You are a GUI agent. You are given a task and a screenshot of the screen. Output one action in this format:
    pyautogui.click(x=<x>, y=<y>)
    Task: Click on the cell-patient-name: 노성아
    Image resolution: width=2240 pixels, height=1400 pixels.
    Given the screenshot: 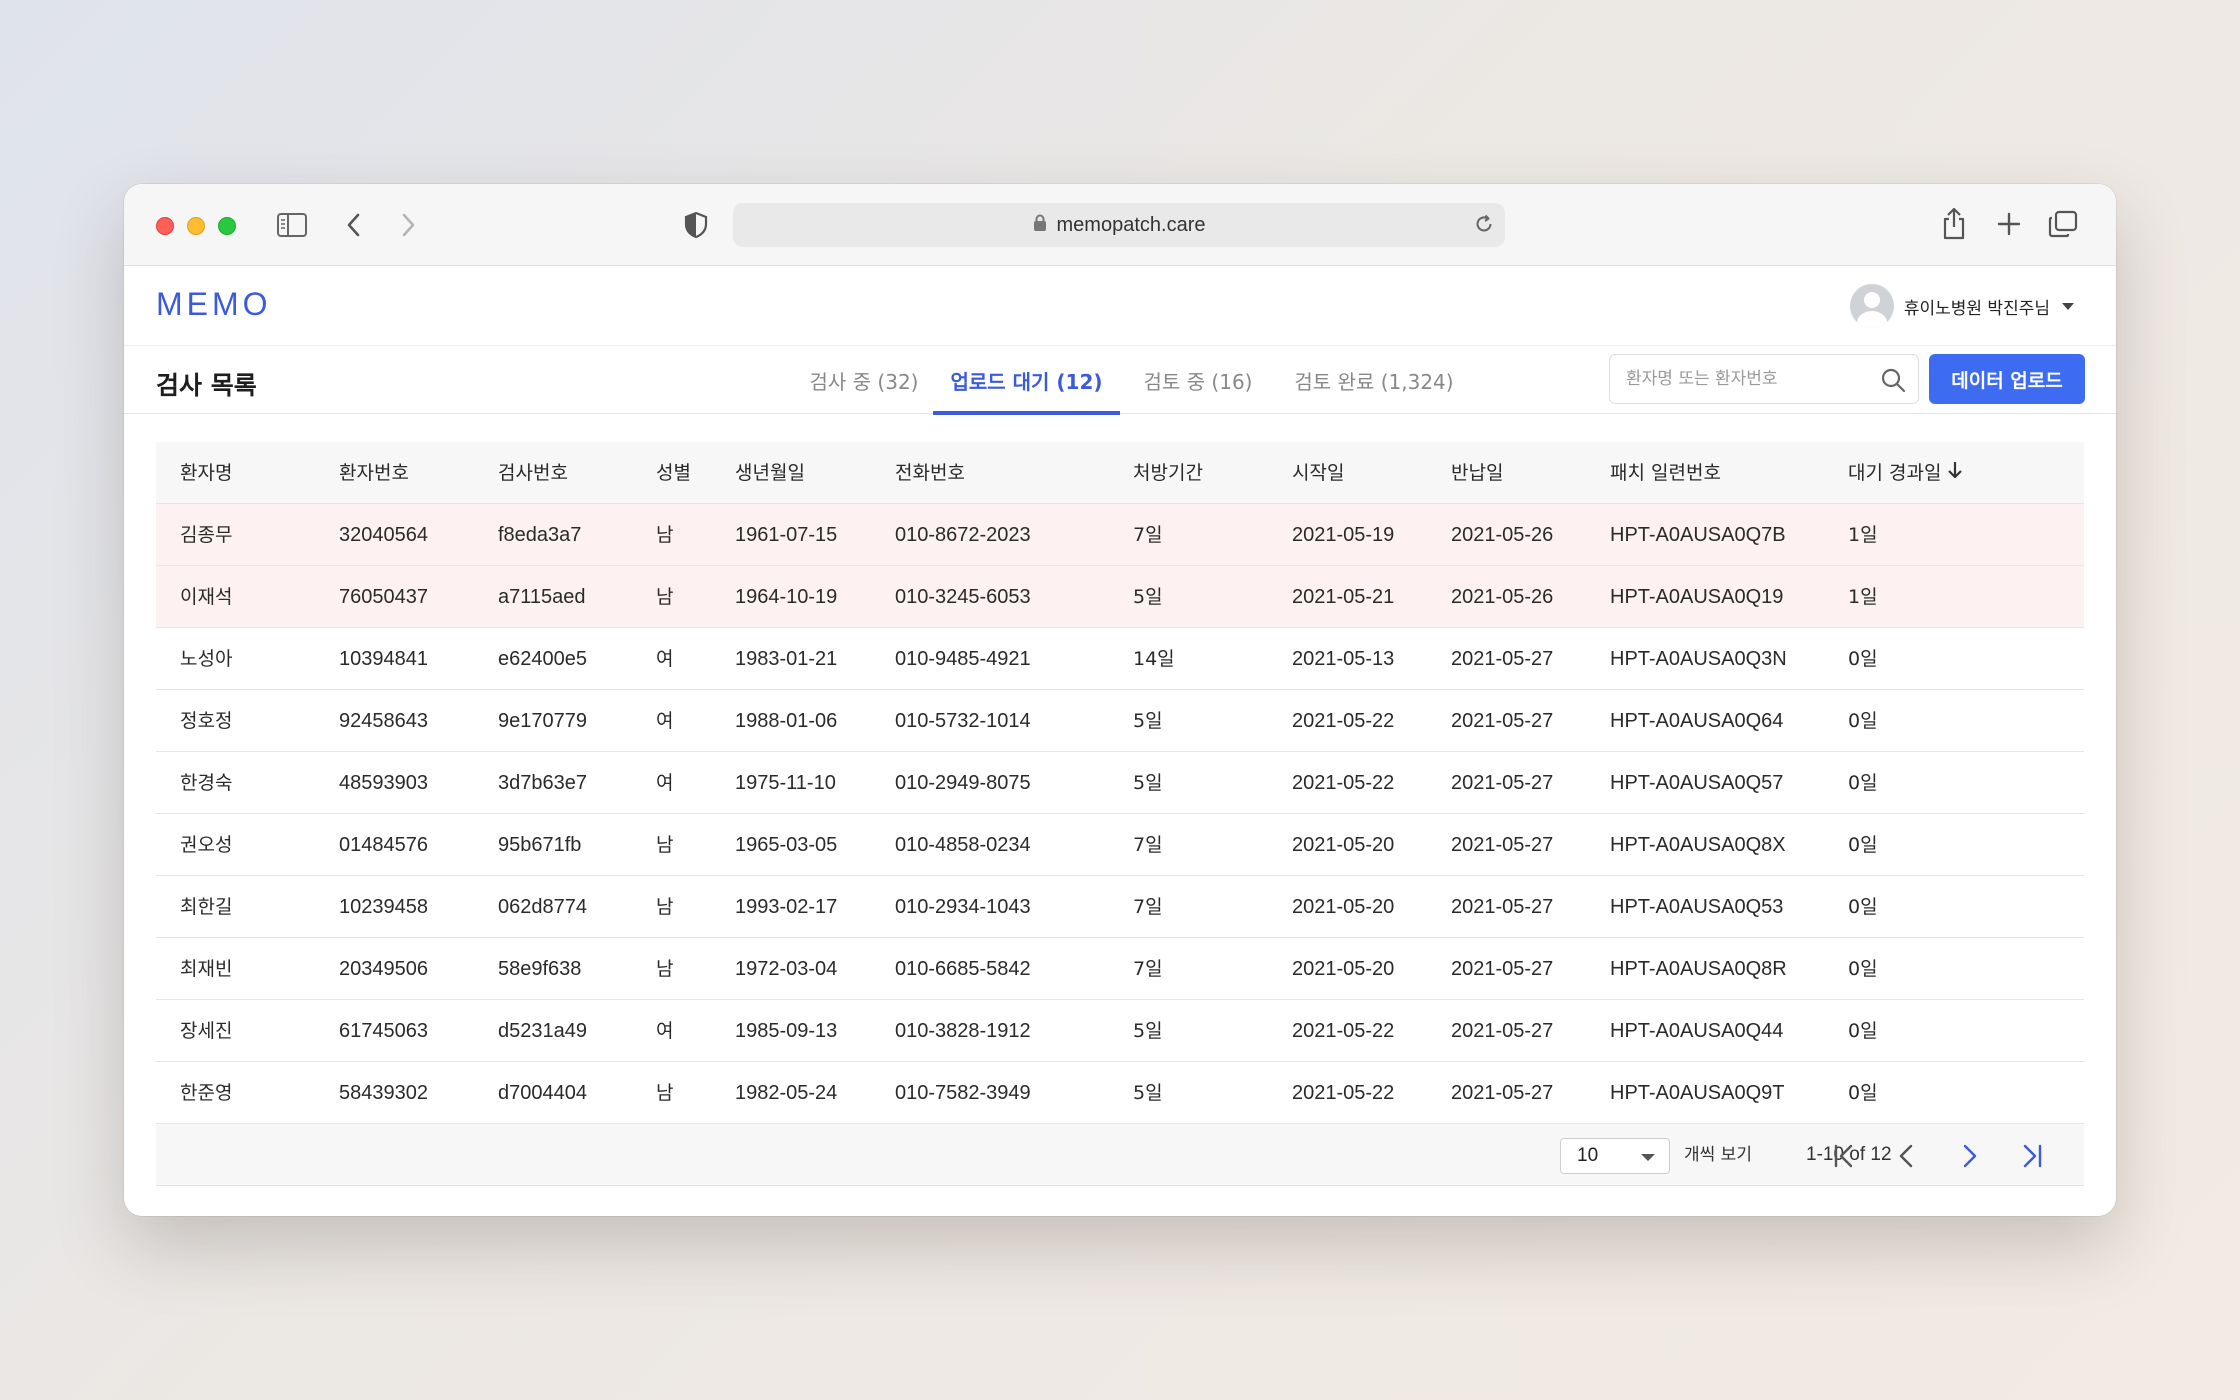 What is the action you would take?
    pyautogui.click(x=206, y=659)
    